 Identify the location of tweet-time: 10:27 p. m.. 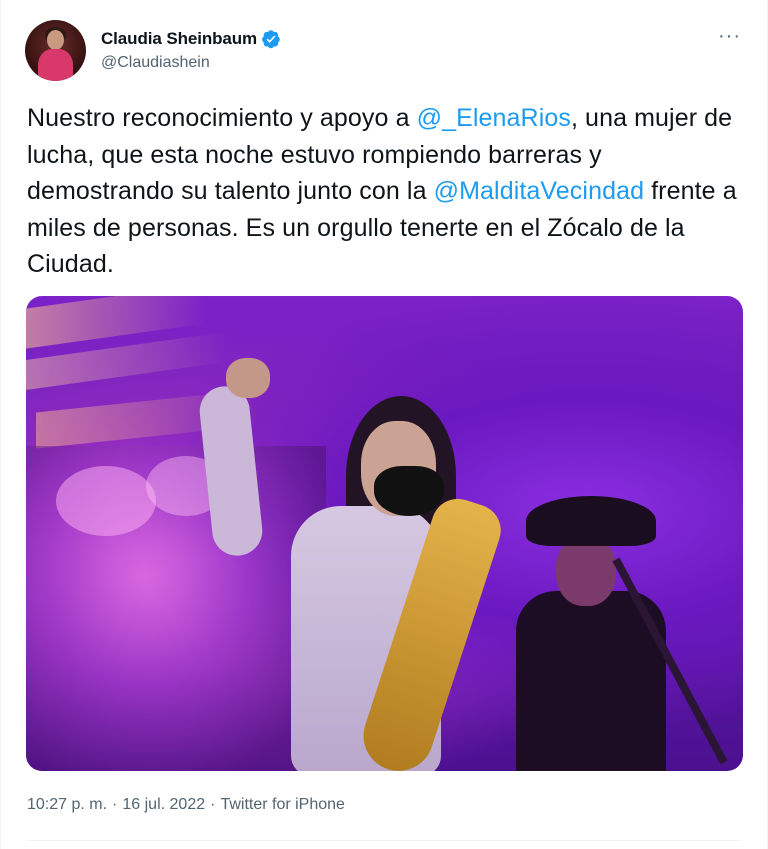
(67, 805).